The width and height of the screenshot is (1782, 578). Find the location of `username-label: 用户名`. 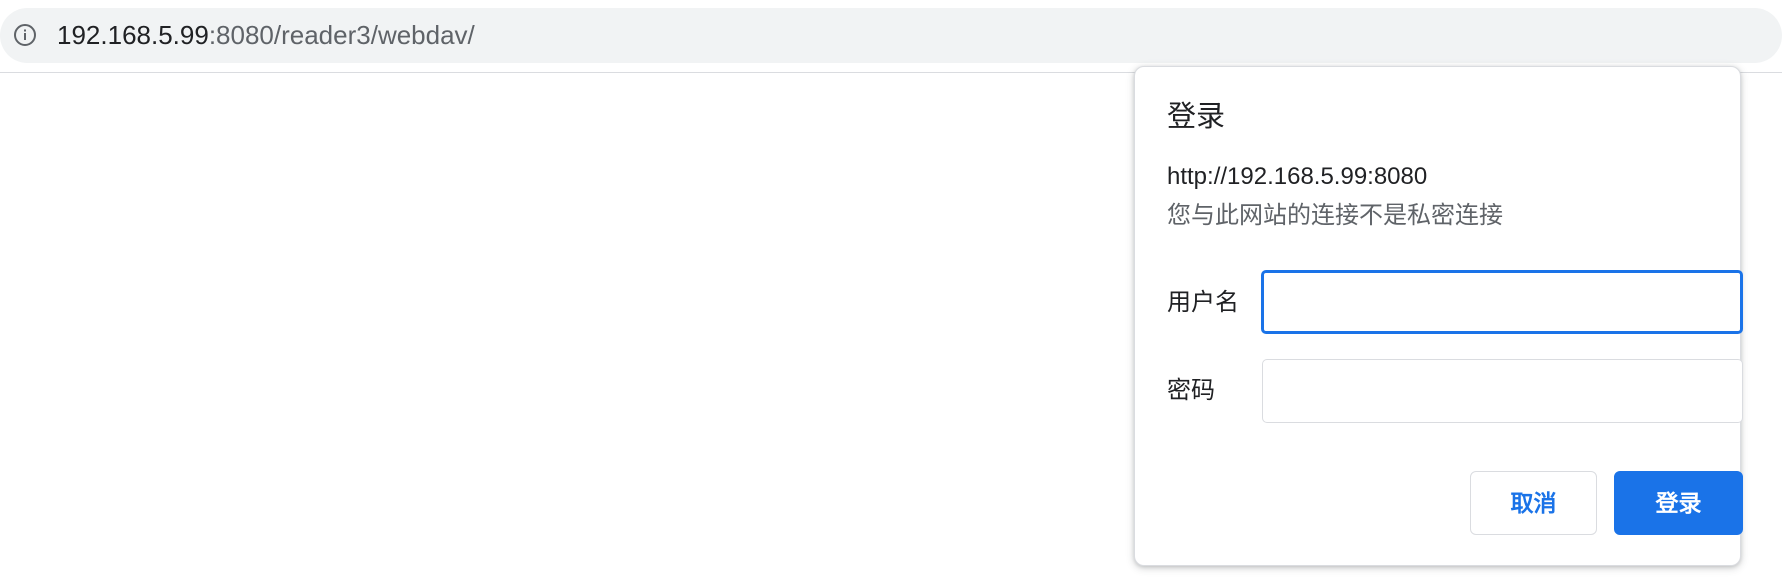

username-label: 用户名 is located at coordinates (1203, 302).